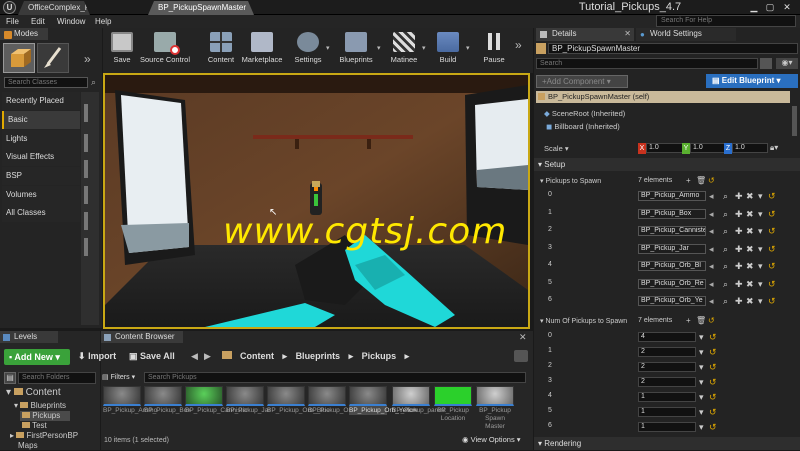 The width and height of the screenshot is (800, 451). I want to click on asset-search-input: Search Pickups, so click(335, 377).